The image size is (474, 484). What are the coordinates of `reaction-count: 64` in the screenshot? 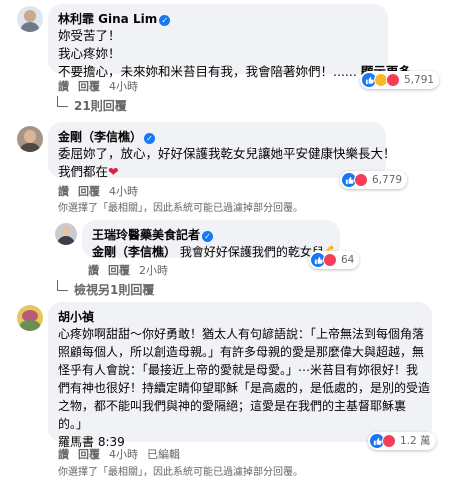 It's located at (334, 260).